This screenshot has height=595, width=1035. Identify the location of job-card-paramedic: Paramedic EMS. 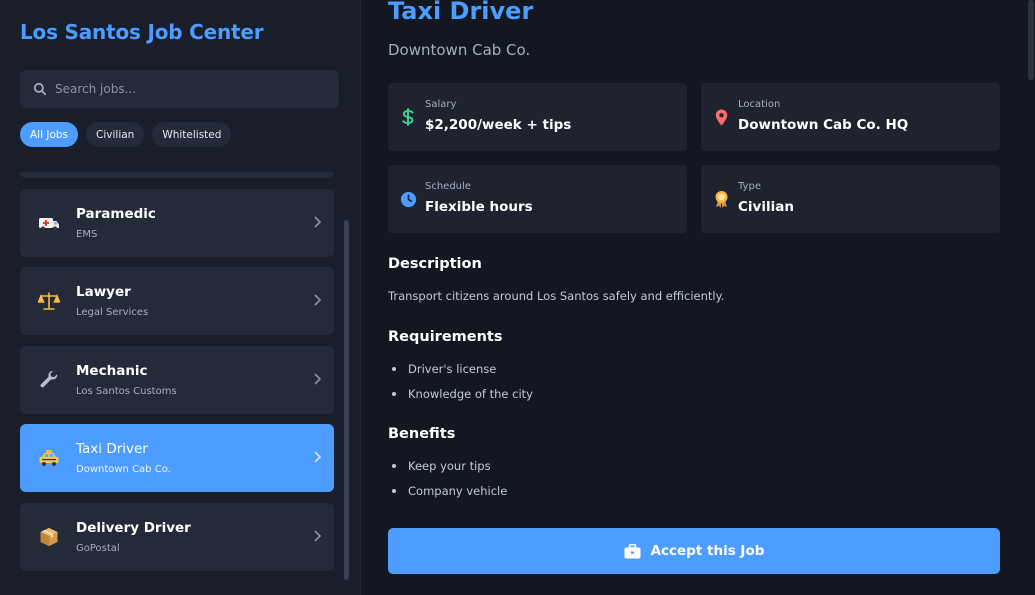
(177, 223).